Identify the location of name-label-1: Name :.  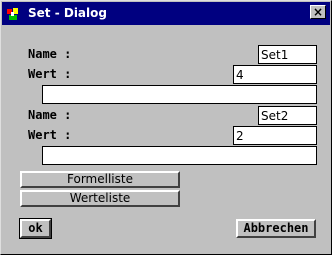
(50, 54).